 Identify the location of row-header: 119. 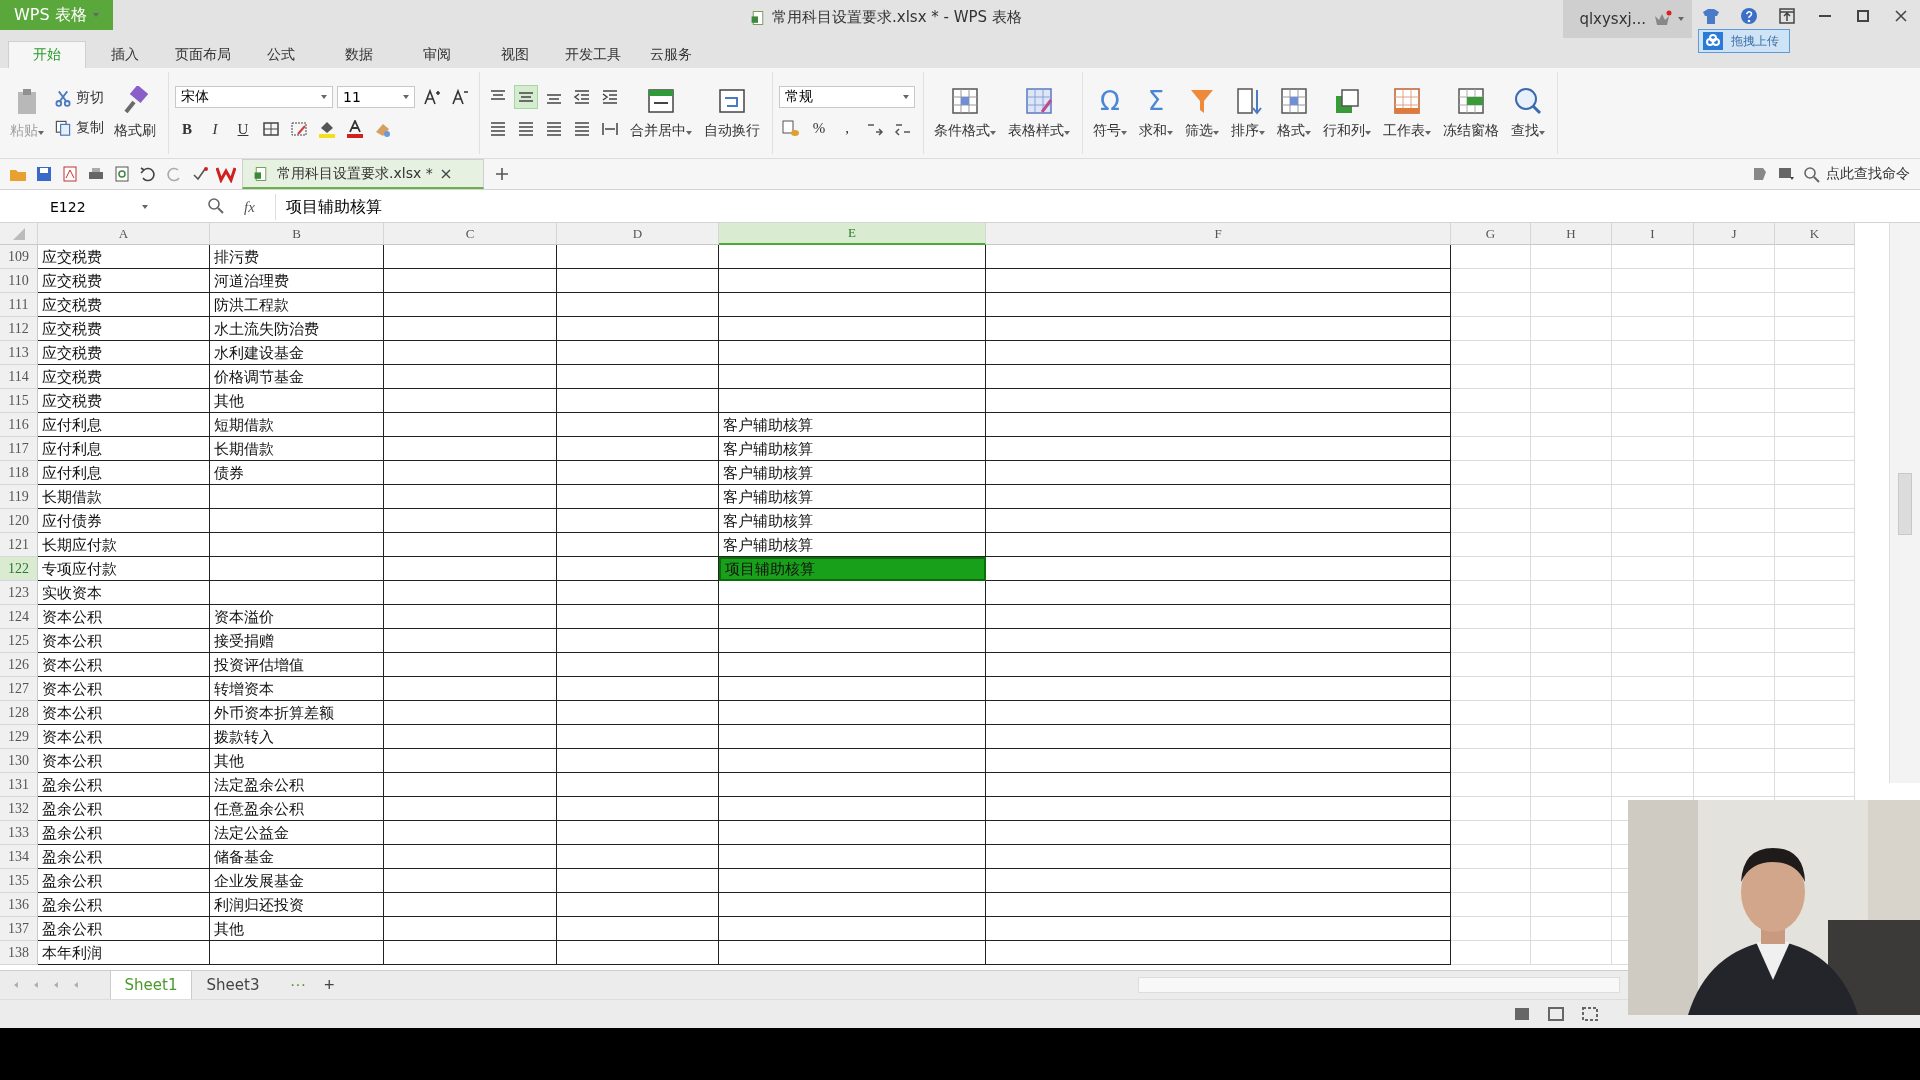
(19, 497).